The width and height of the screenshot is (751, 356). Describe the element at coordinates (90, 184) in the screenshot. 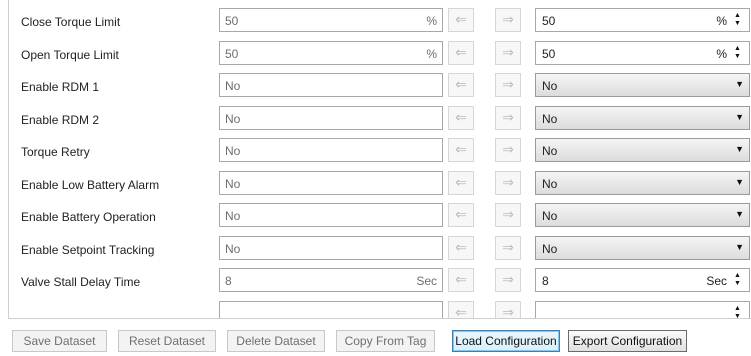

I see `parameter-label: Enable Low Battery Alarm` at that location.